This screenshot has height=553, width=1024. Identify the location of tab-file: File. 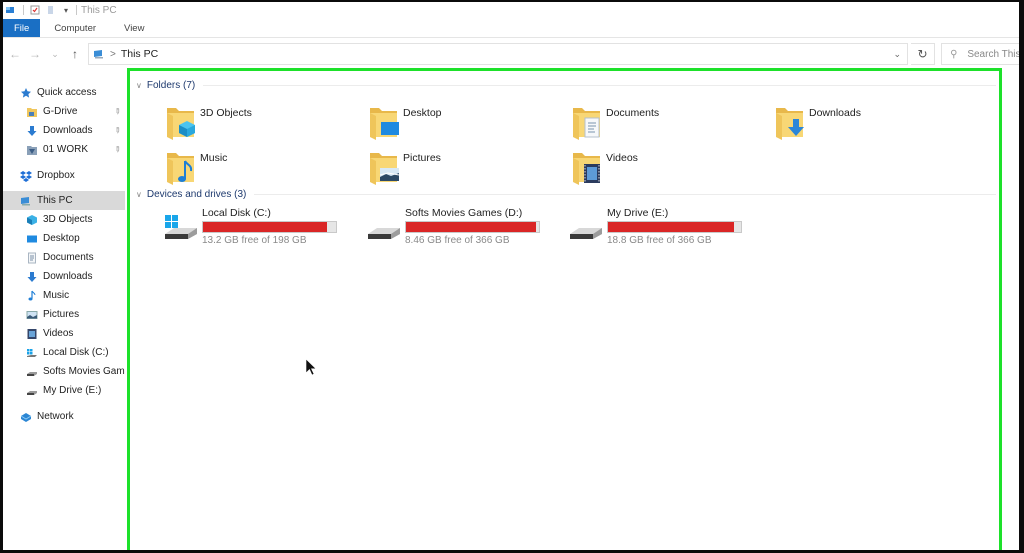
(22, 28).